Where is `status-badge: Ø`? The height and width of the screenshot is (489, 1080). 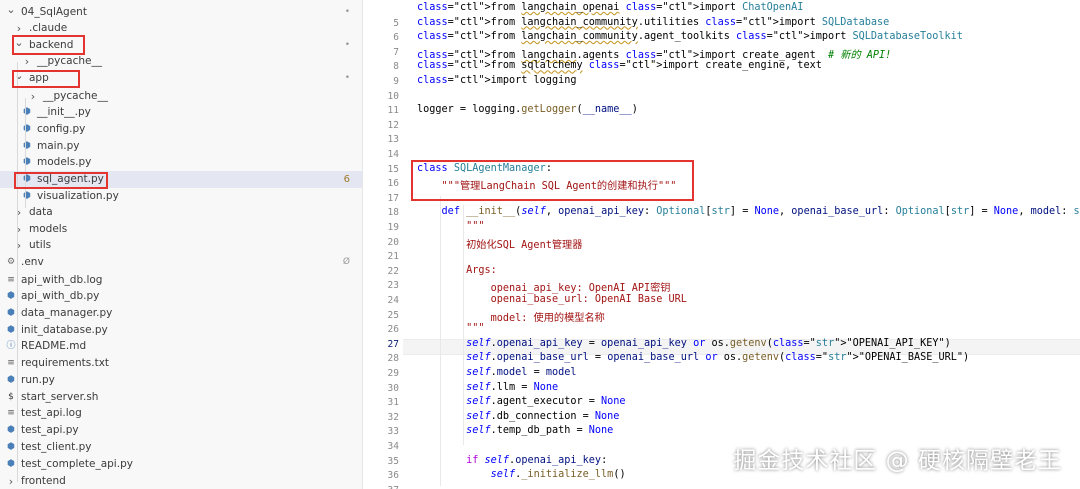
status-badge: Ø is located at coordinates (346, 262).